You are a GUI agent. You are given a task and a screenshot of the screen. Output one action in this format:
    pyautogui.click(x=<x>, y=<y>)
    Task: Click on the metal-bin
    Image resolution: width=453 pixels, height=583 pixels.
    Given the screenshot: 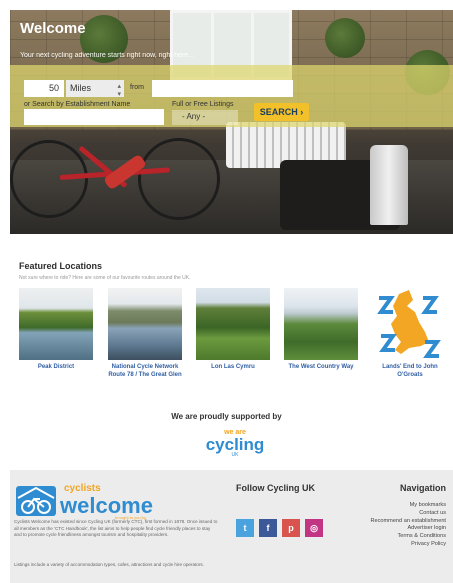 What is the action you would take?
    pyautogui.click(x=389, y=185)
    